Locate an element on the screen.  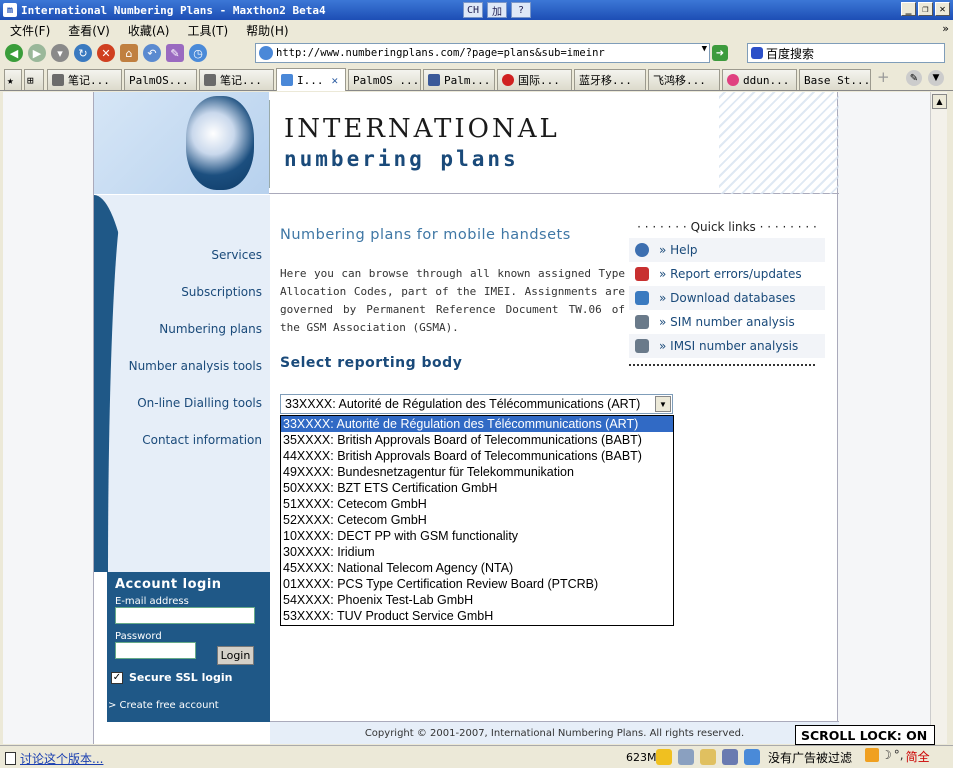
nav-contact-information: Contact information is located at coordinates (202, 440).